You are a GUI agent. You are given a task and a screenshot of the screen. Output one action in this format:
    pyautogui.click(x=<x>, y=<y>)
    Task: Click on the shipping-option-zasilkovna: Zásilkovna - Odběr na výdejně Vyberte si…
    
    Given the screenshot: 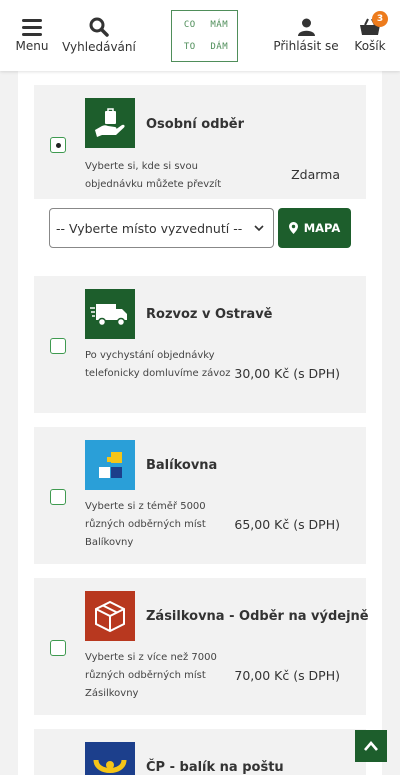 What is the action you would take?
    pyautogui.click(x=201, y=646)
    